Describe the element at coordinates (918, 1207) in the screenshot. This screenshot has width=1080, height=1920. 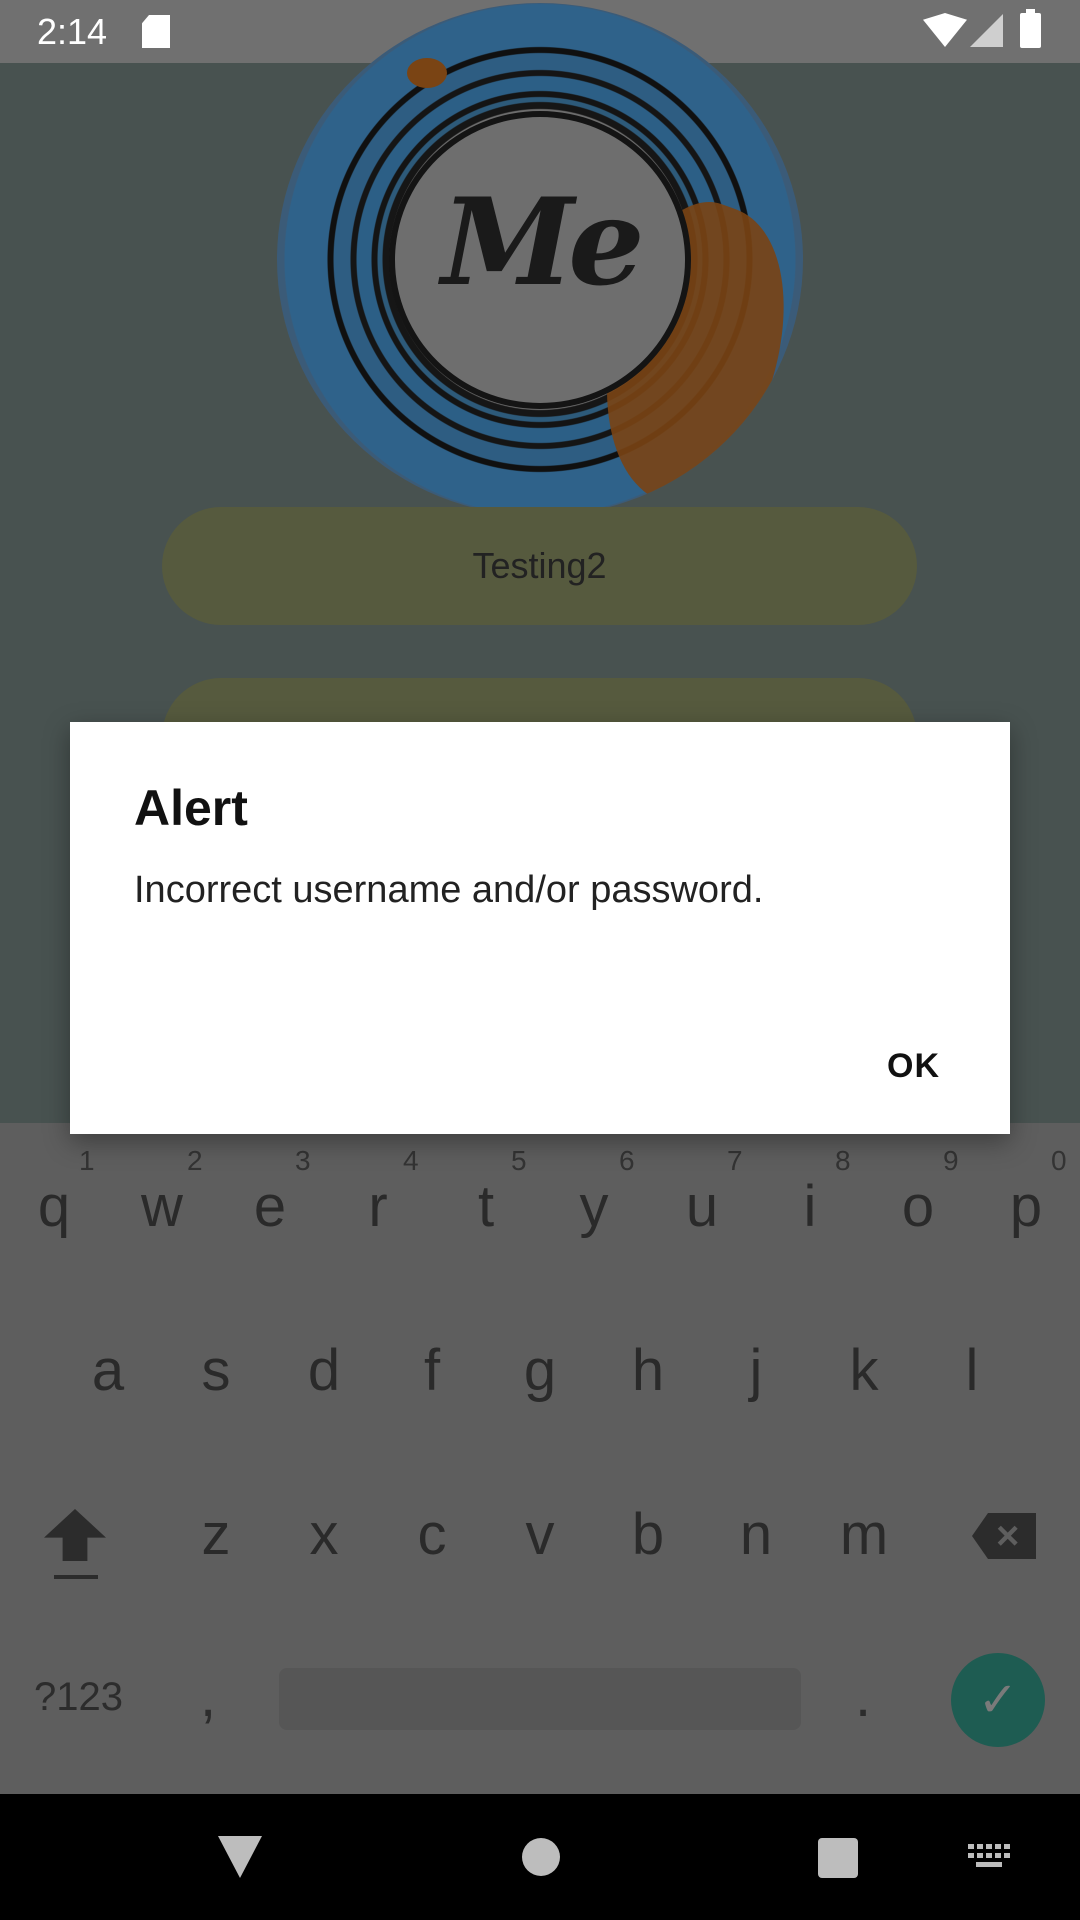
I see `key-o: o` at that location.